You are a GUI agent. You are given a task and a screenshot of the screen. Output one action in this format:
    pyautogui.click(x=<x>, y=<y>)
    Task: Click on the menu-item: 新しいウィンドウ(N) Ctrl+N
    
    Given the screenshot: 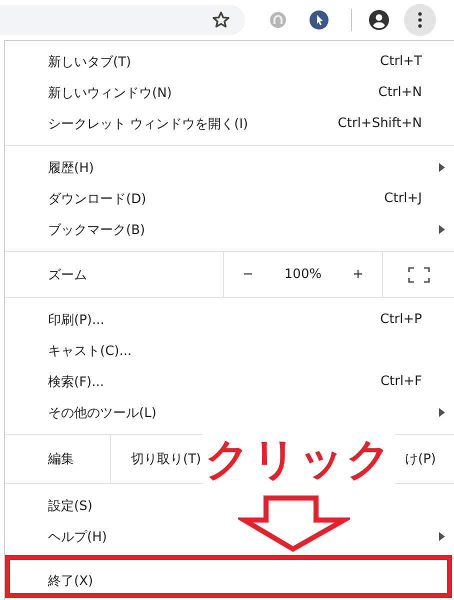 What is the action you would take?
    pyautogui.click(x=229, y=92)
    